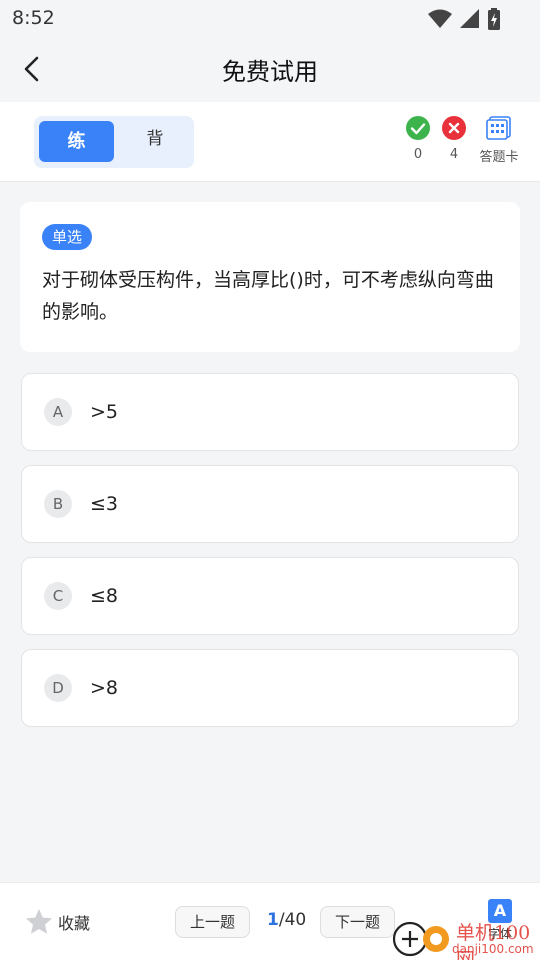  Describe the element at coordinates (58, 412) in the screenshot. I see `option-letter: A` at that location.